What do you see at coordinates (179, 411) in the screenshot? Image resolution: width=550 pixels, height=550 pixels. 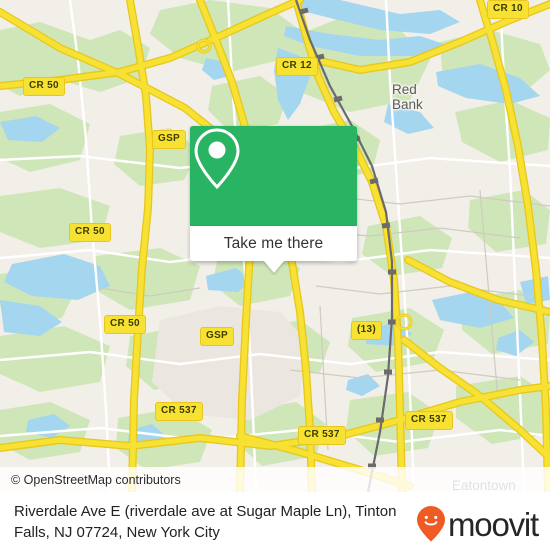 I see `road-shield-cr-537-a: CR 537` at bounding box center [179, 411].